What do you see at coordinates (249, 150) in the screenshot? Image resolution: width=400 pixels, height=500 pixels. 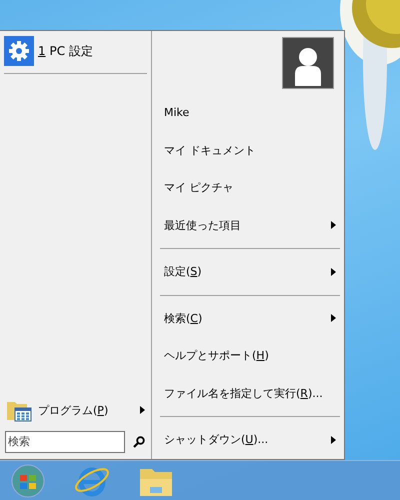 I see `menu-item: マイ ドキュメント` at bounding box center [249, 150].